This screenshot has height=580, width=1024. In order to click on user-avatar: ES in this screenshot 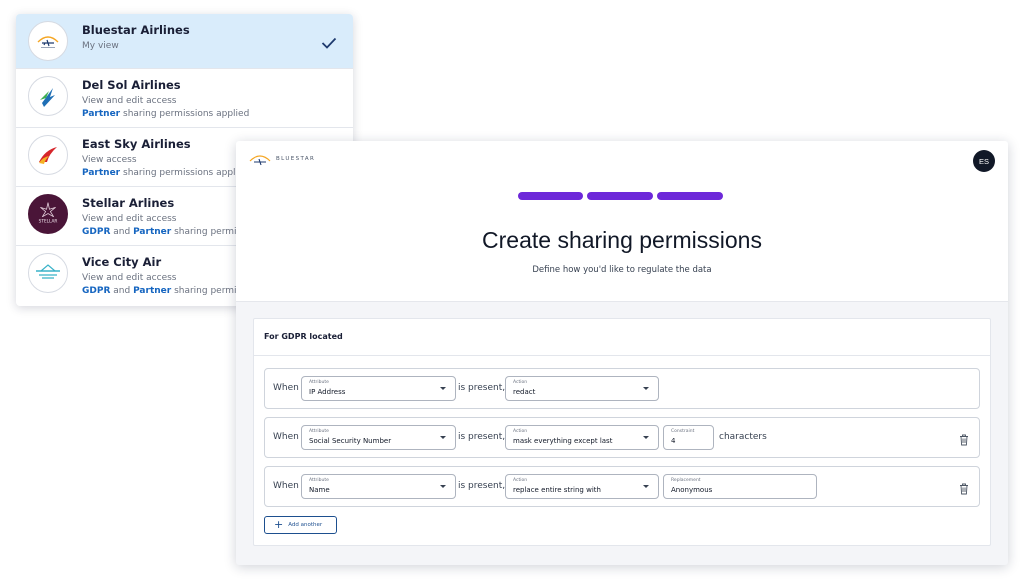, I will do `click(984, 161)`.